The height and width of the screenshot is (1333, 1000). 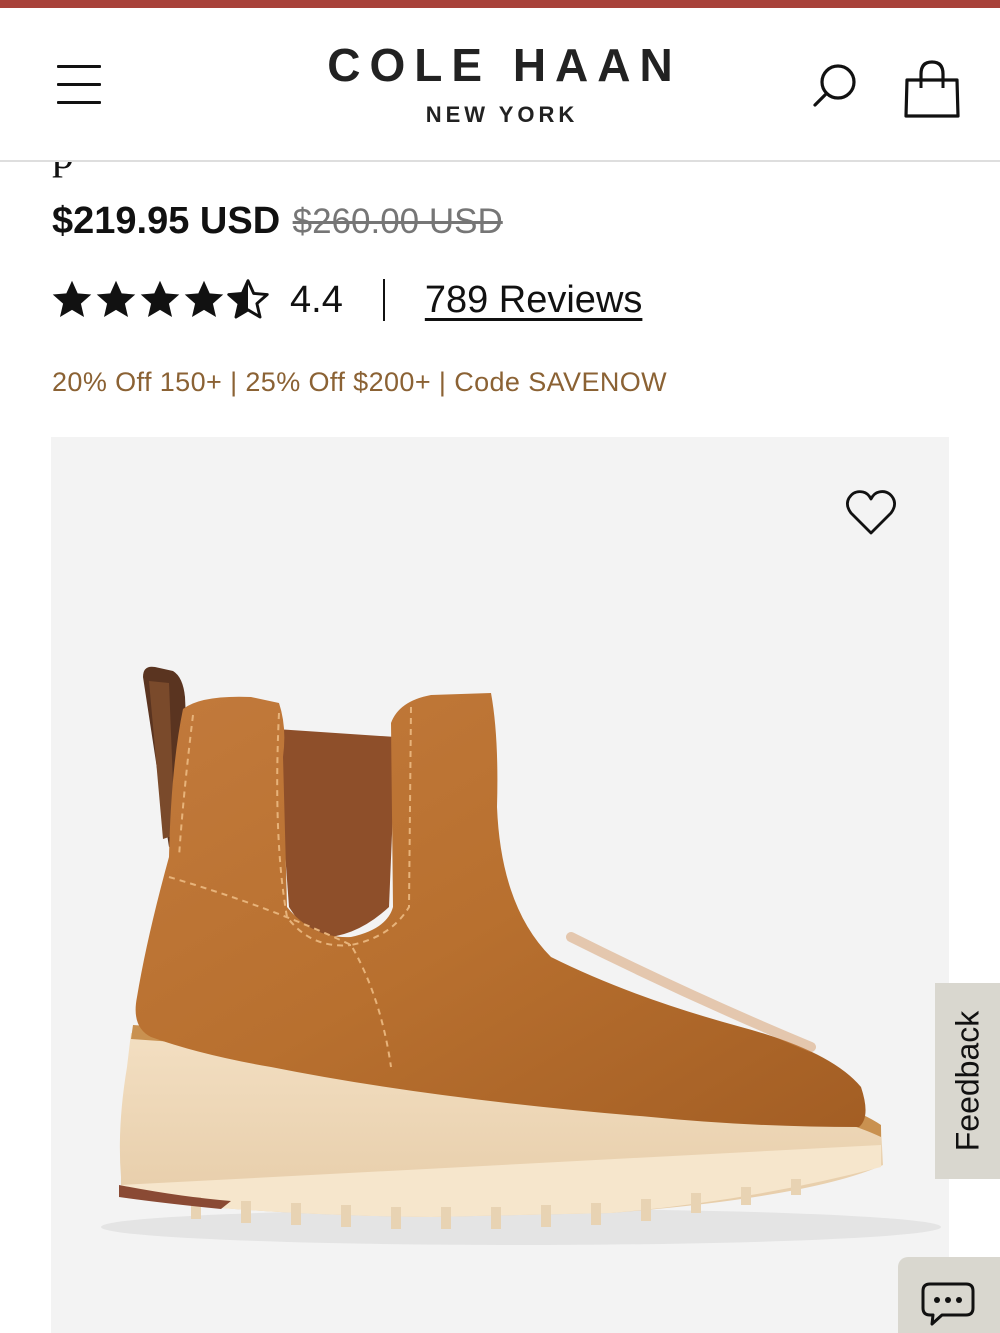 What do you see at coordinates (397, 221) in the screenshot?
I see `original-price: $260.00 USD` at bounding box center [397, 221].